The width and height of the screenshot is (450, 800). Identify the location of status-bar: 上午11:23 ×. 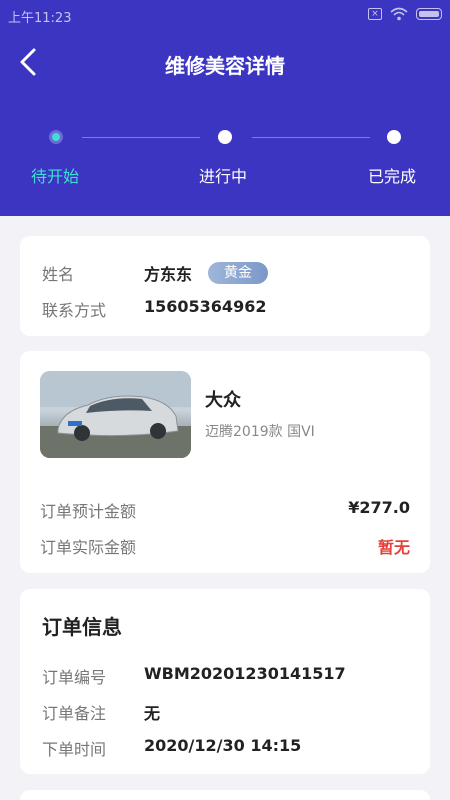
(225, 15).